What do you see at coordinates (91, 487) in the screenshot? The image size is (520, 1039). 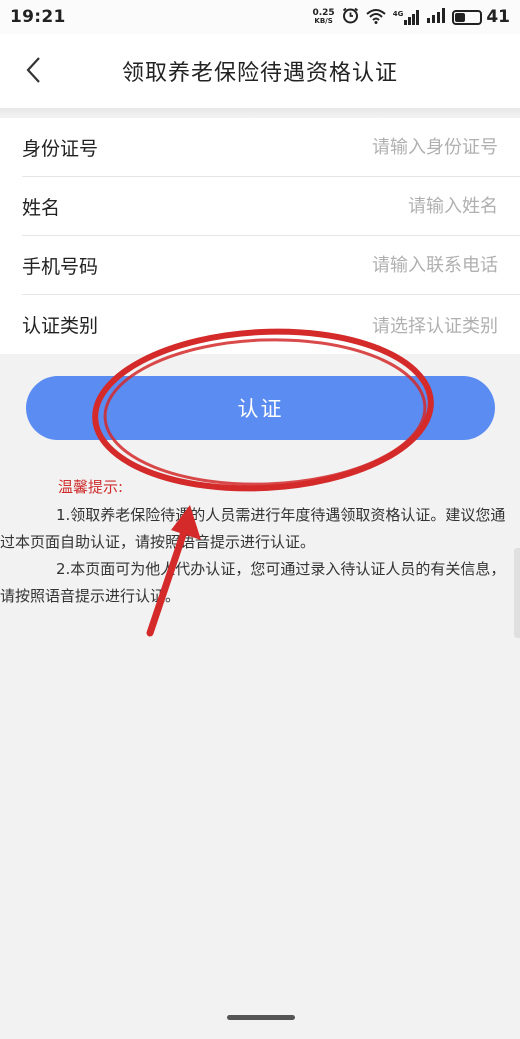 I see `tips-title: 温馨提示:` at bounding box center [91, 487].